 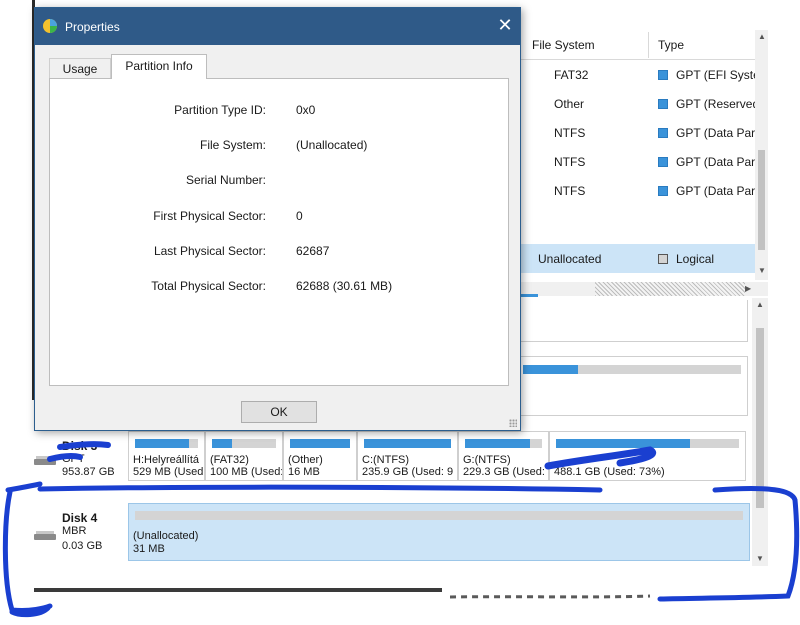 I want to click on partition-size: 488.1 GB (Used: 73%), so click(x=609, y=472).